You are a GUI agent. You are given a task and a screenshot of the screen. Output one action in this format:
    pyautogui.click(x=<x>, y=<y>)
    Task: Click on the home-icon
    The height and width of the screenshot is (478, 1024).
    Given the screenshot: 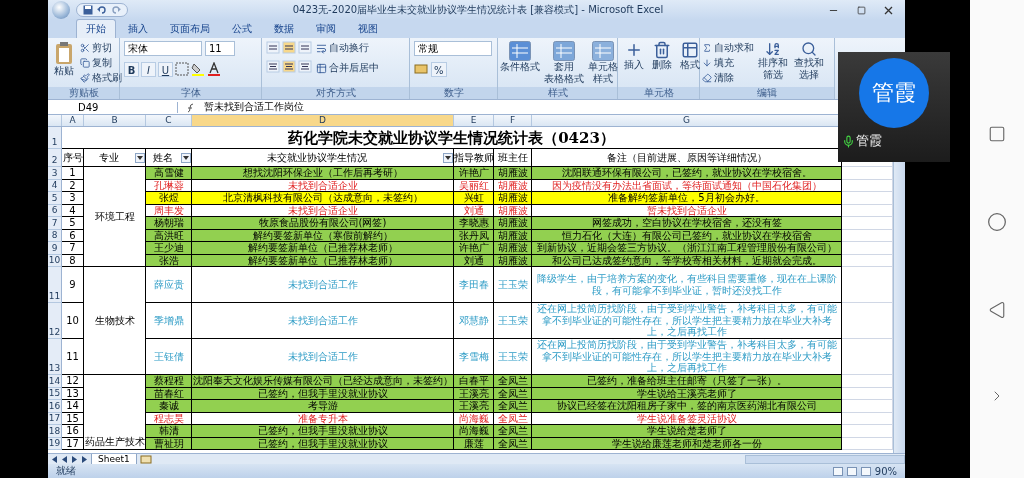 What is the action you would take?
    pyautogui.click(x=997, y=221)
    